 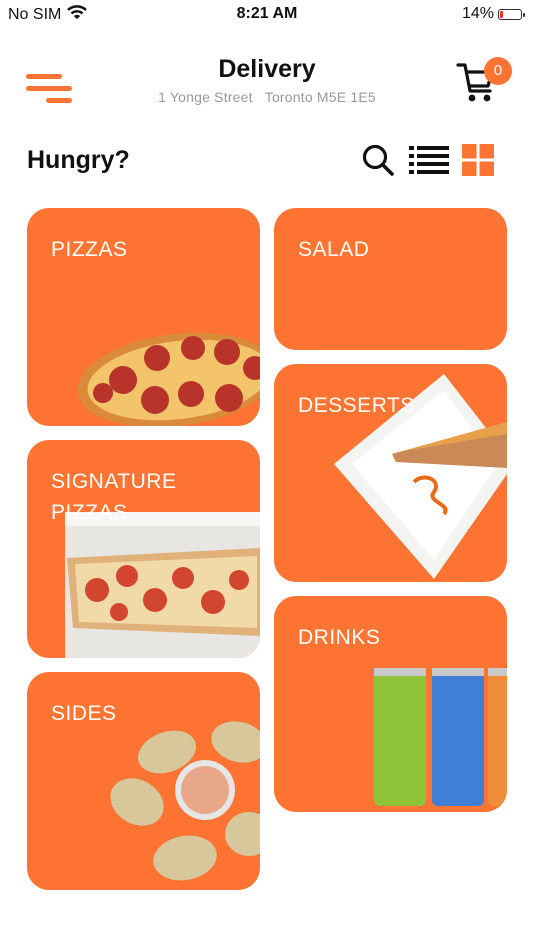 What do you see at coordinates (501, 14) in the screenshot?
I see `battery-level` at bounding box center [501, 14].